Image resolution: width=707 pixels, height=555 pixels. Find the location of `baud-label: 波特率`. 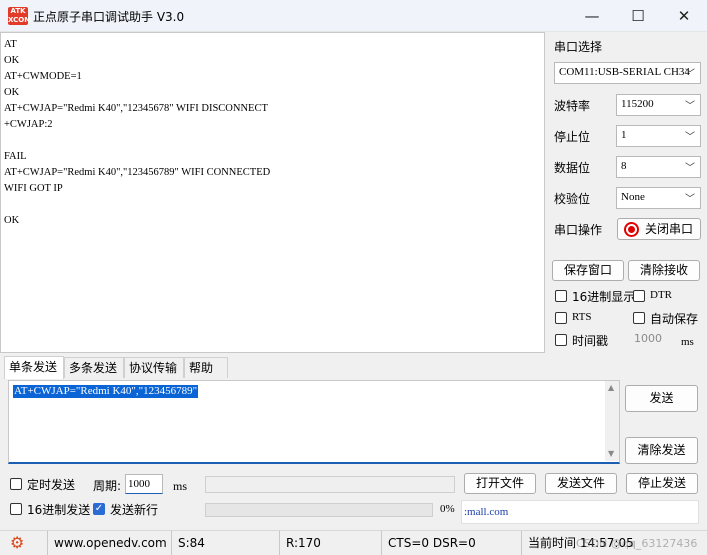

baud-label: 波特率 is located at coordinates (572, 106).